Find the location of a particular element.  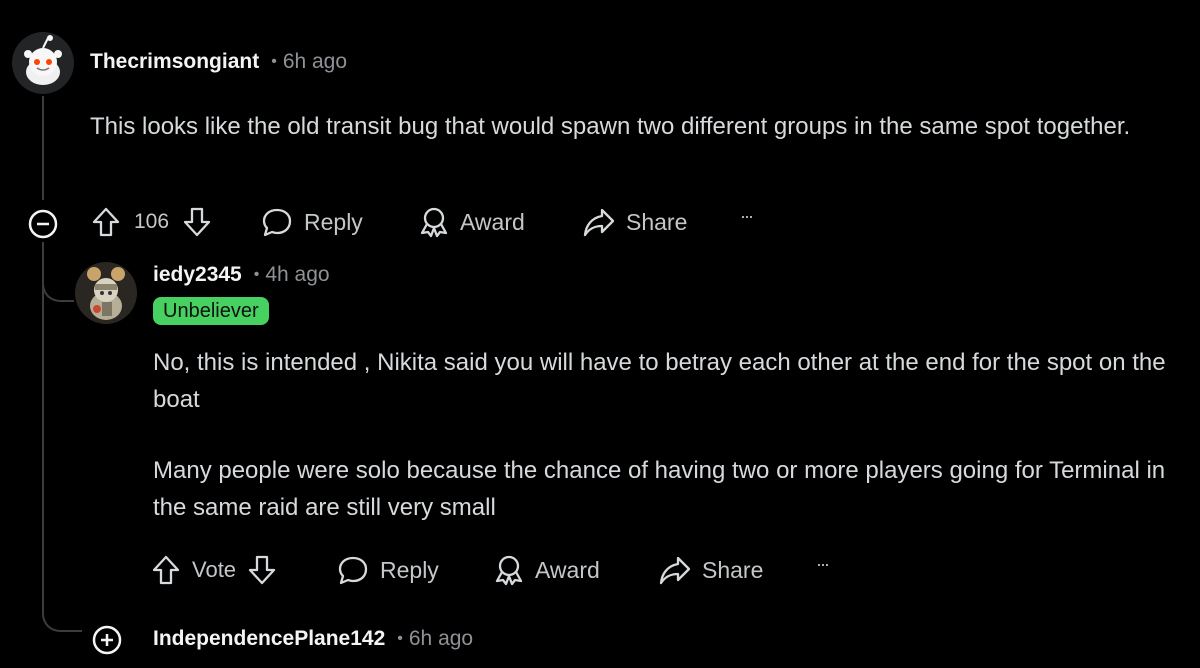

plus-circle-icon is located at coordinates (107, 640).